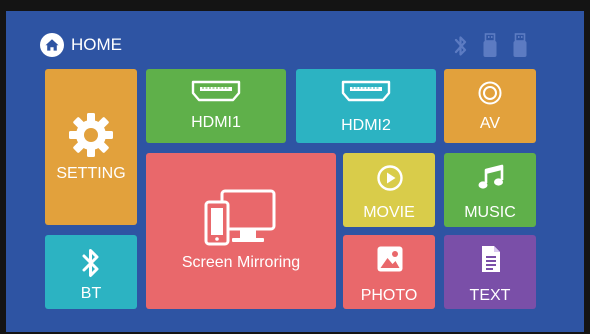  Describe the element at coordinates (366, 106) in the screenshot. I see `hdmi2-tile: HDMI2` at that location.